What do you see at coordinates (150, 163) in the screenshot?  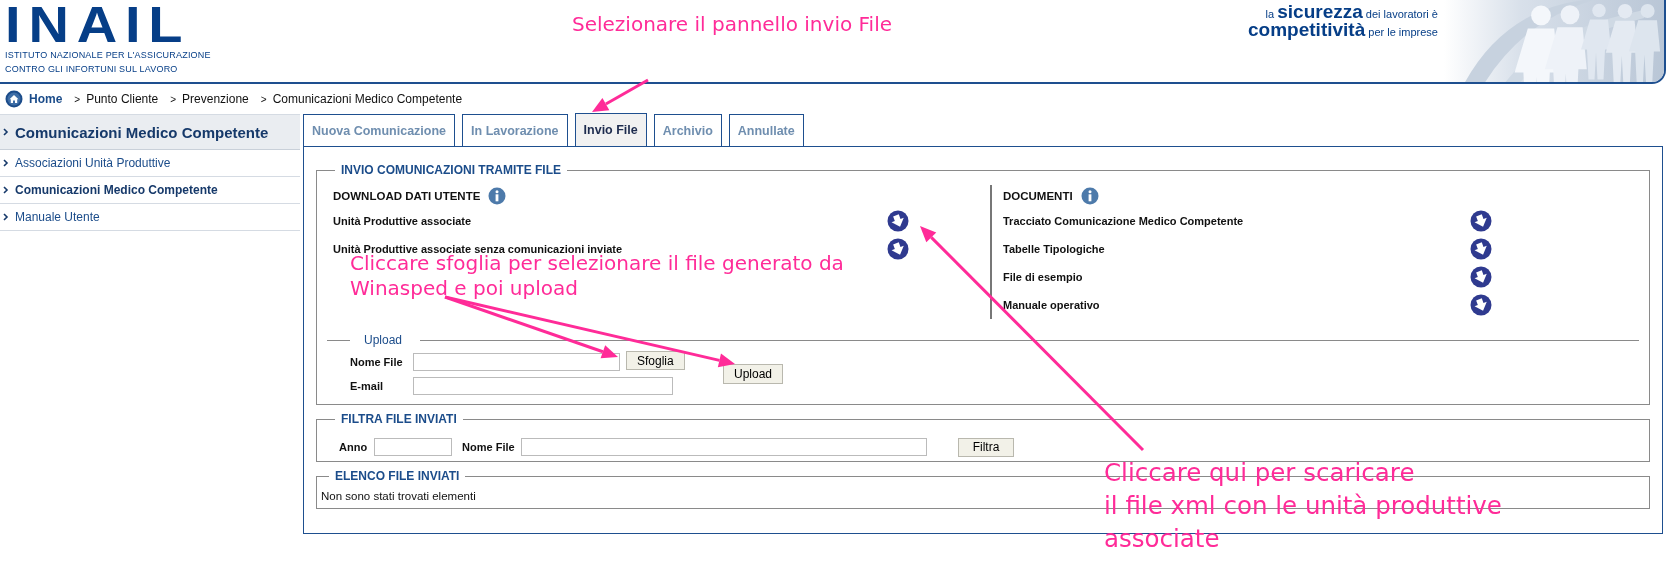 I see `sidebar-item: Associazioni Unità Produttive` at bounding box center [150, 163].